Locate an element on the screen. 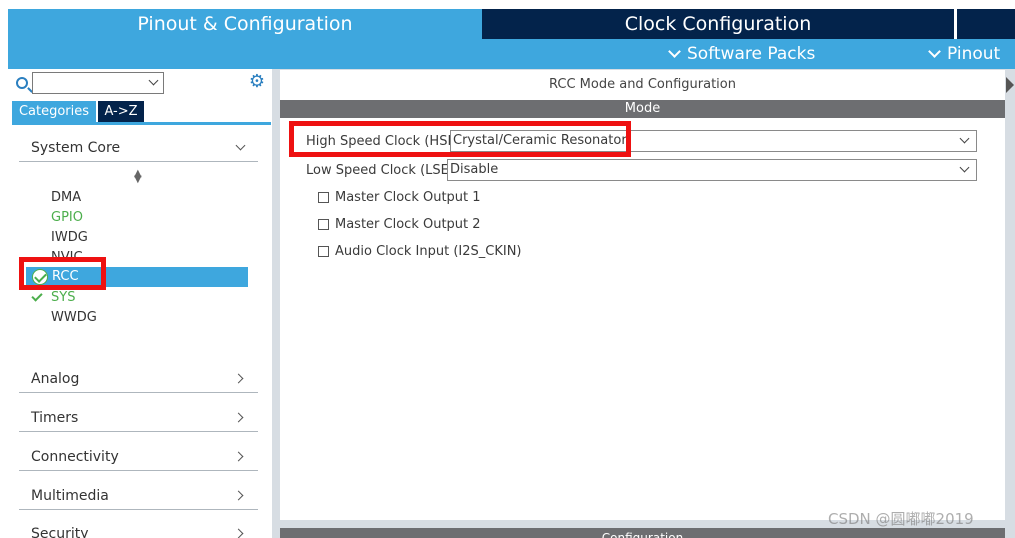  pinout-label: Pinout is located at coordinates (974, 54).